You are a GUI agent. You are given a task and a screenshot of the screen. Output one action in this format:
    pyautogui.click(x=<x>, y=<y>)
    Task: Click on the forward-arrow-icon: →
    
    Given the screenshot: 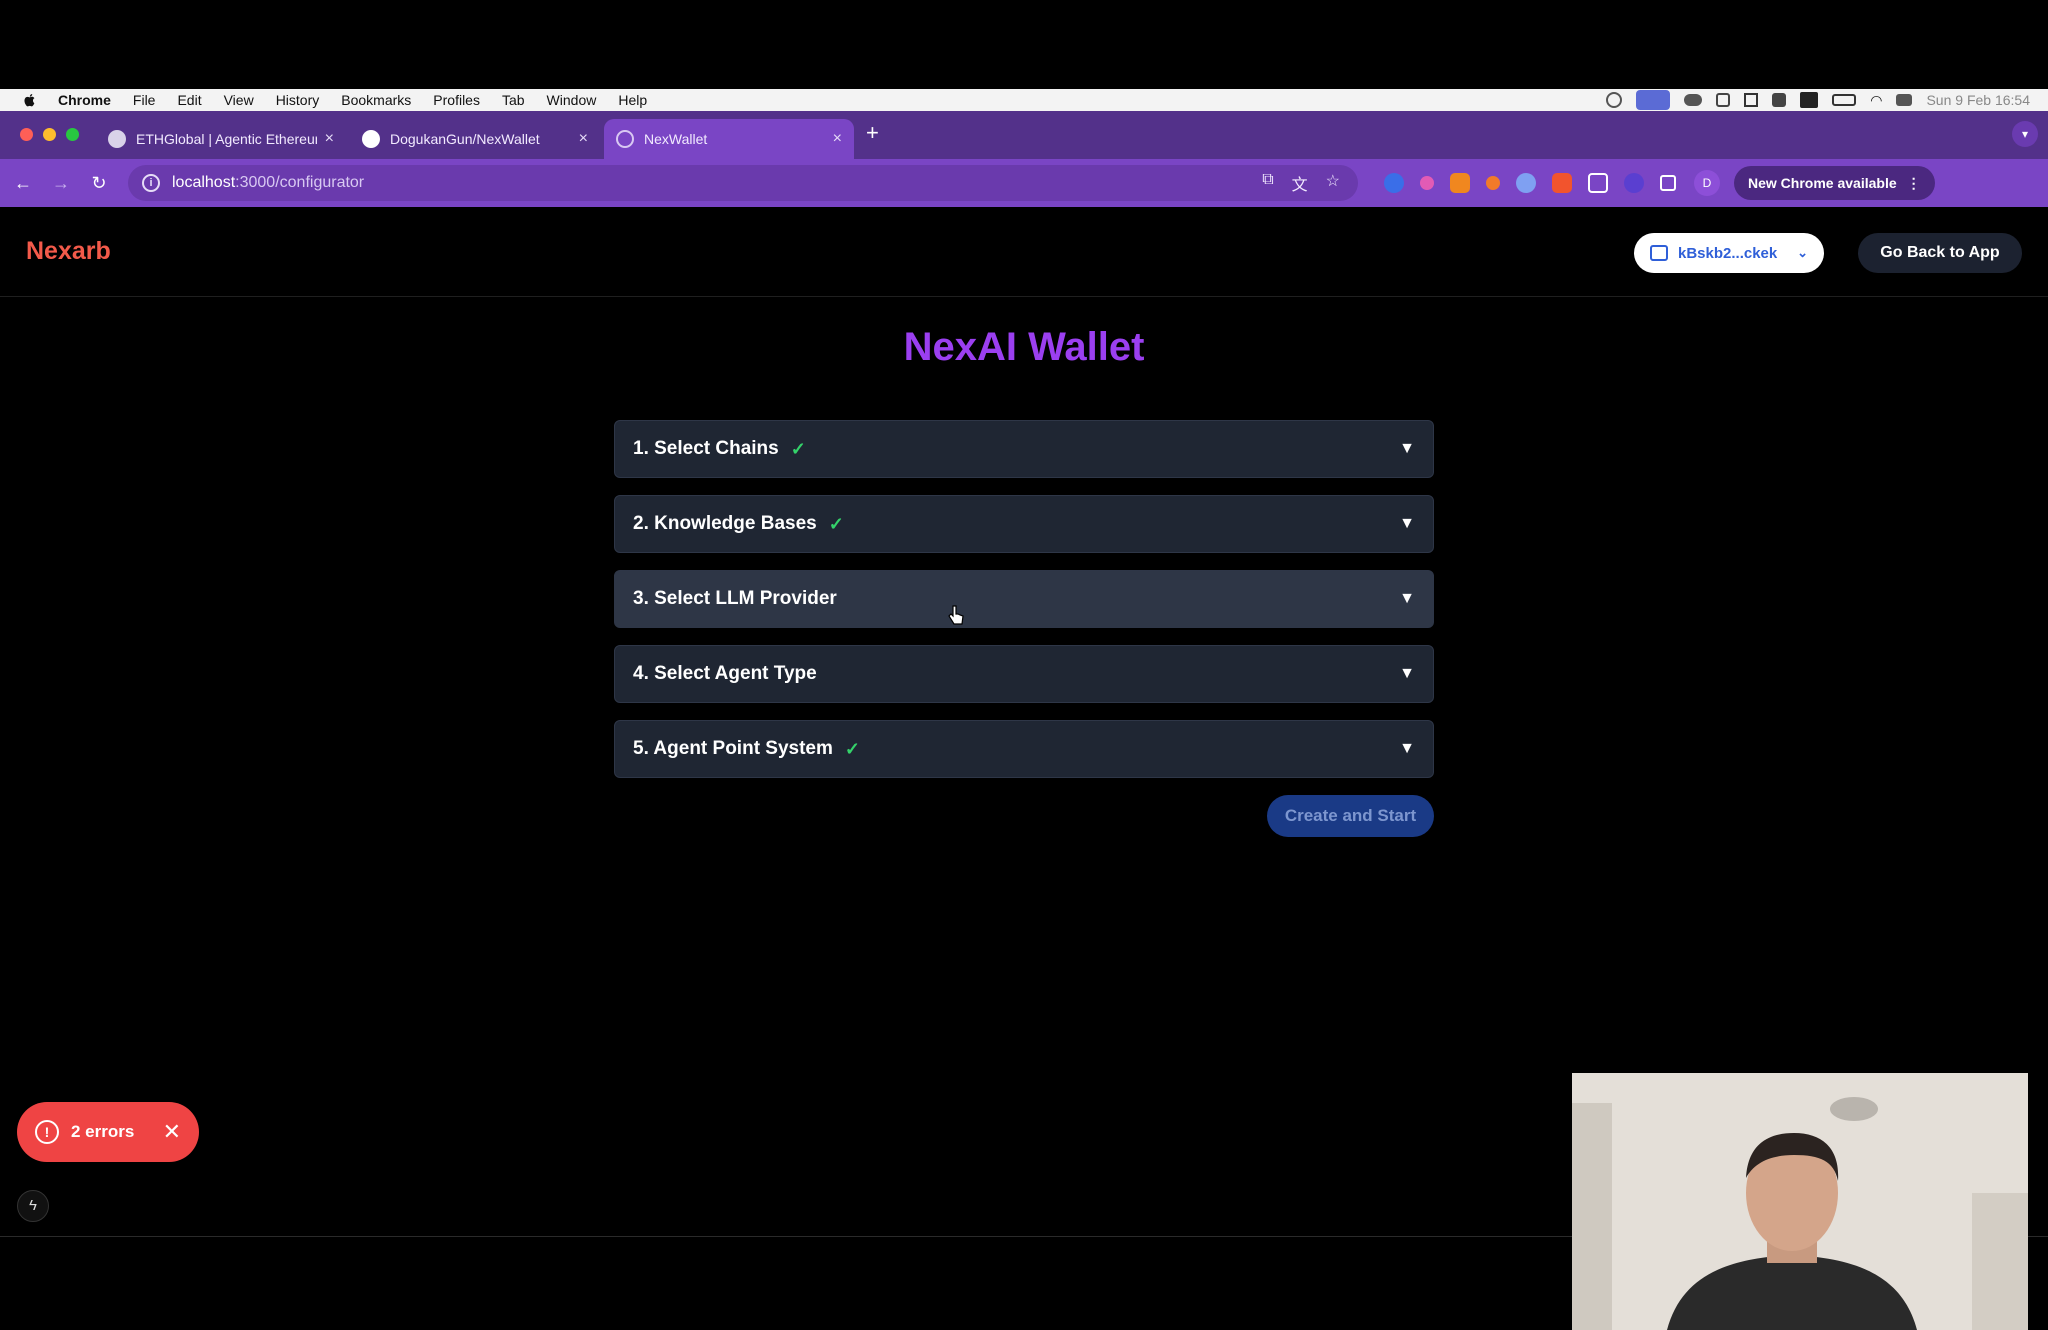 What is the action you would take?
    pyautogui.click(x=61, y=183)
    